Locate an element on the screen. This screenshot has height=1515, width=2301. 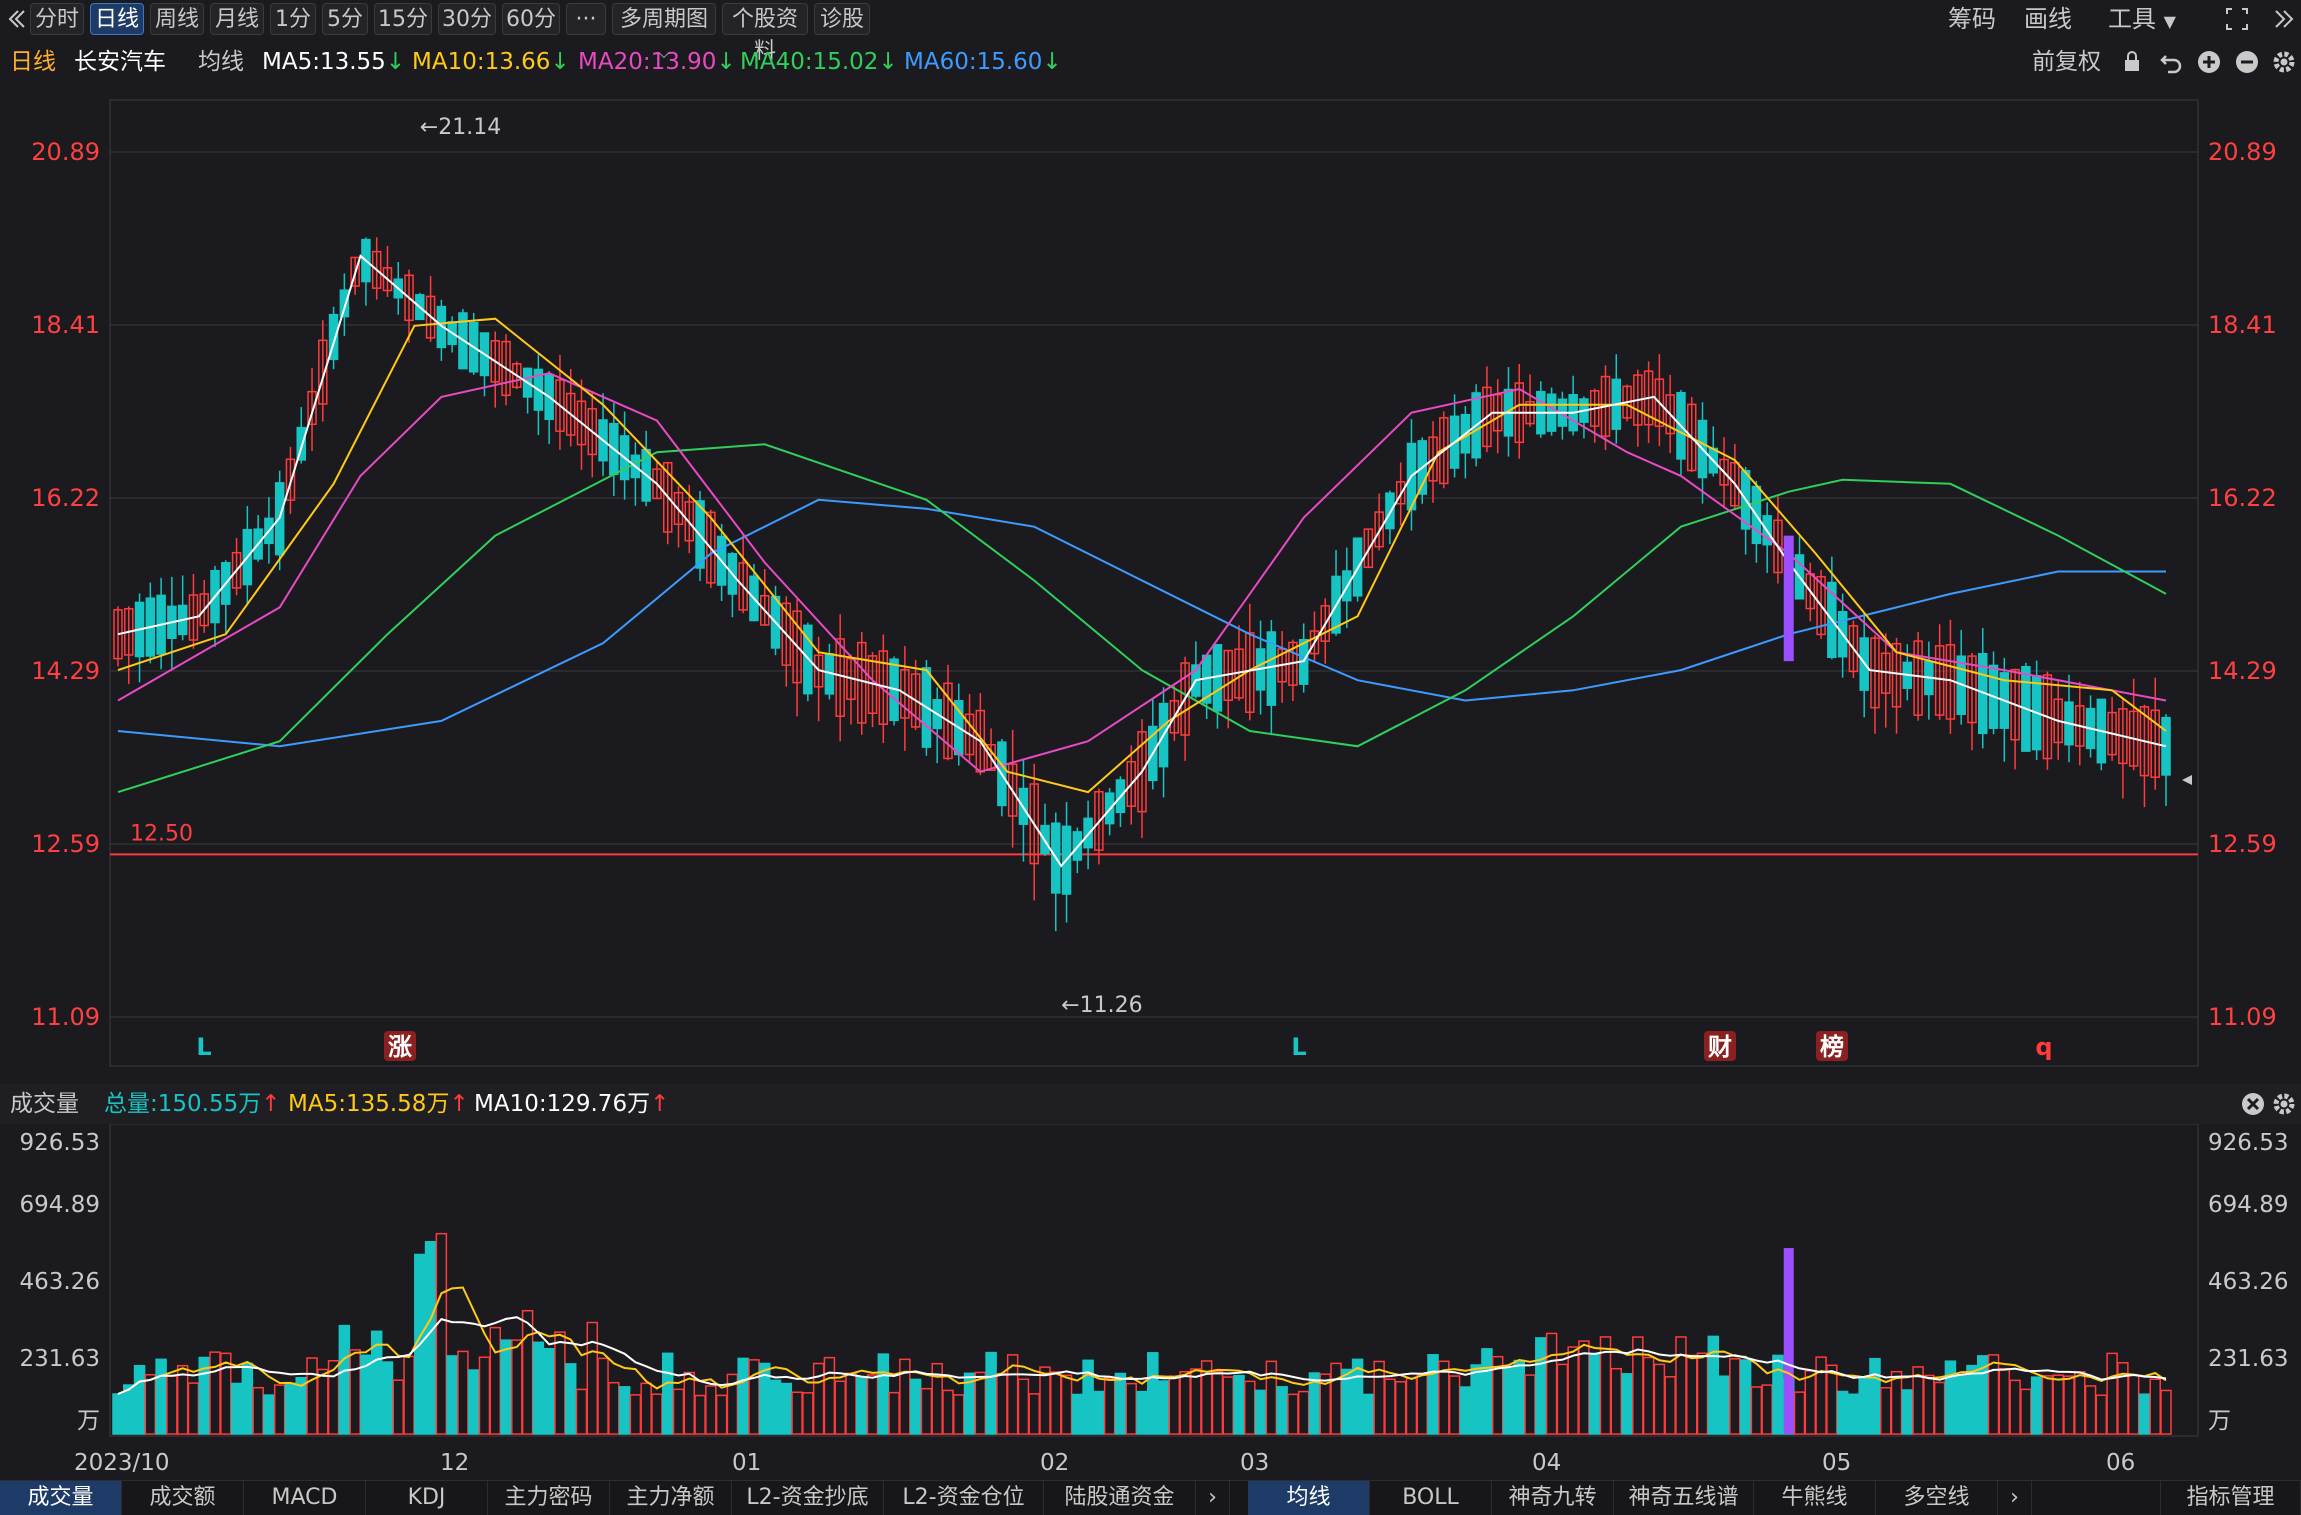
x-tick-label: 04 is located at coordinates (1546, 1463).